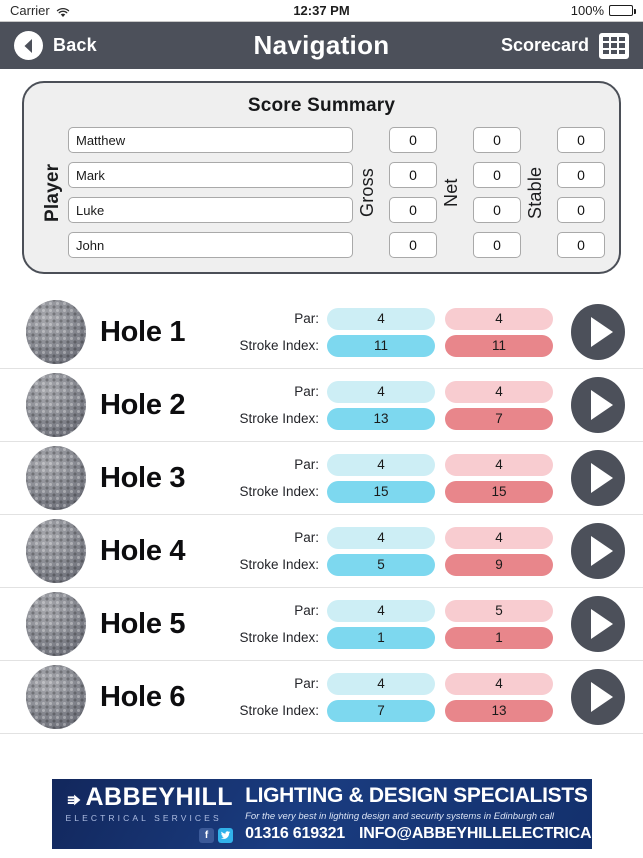 This screenshot has width=643, height=858. Describe the element at coordinates (587, 10) in the screenshot. I see `battery-percent-label: 100%` at that location.